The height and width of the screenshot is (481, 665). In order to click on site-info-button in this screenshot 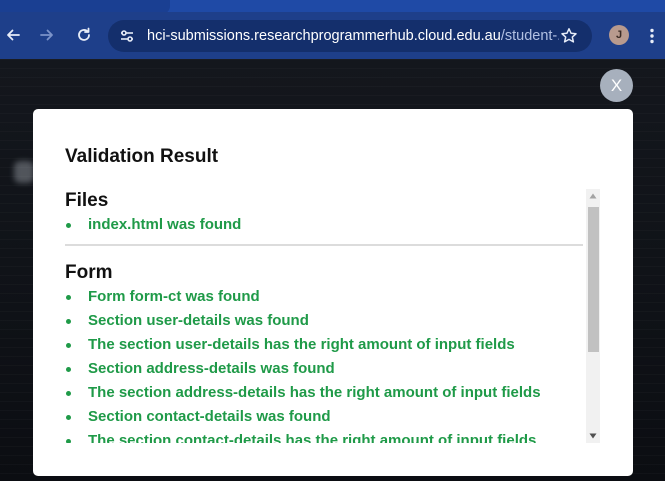, I will do `click(127, 36)`.